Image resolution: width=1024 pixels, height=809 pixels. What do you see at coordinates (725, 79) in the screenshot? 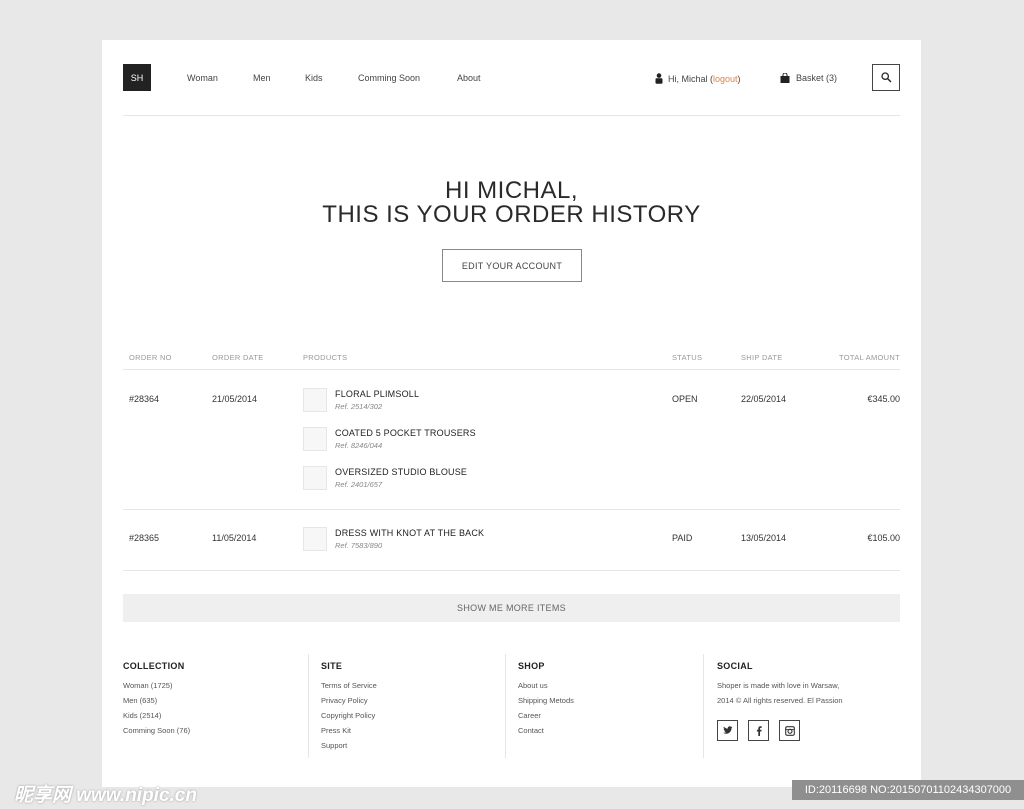
I see `logout-link: logout` at bounding box center [725, 79].